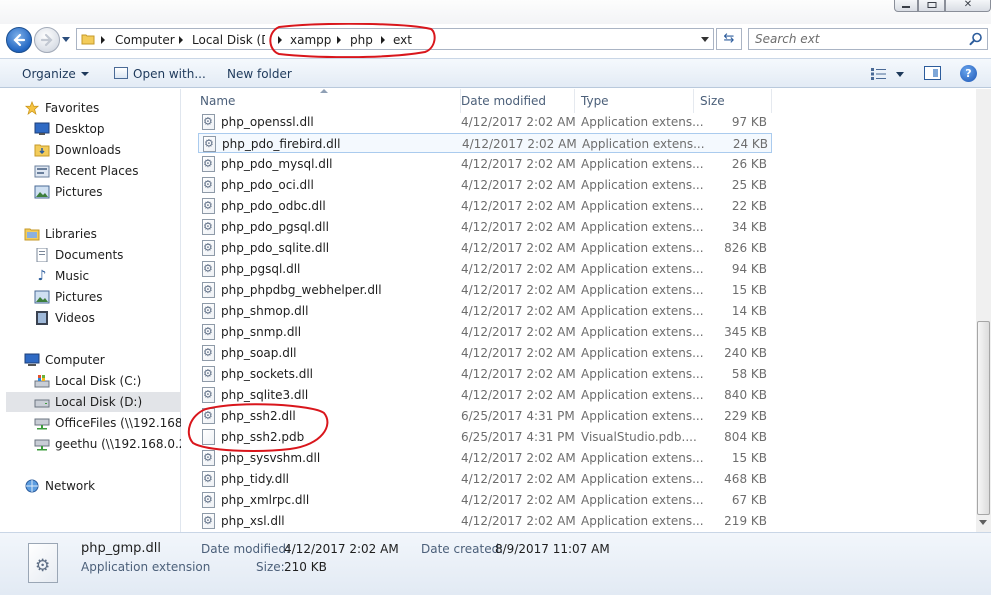  What do you see at coordinates (107, 150) in the screenshot?
I see `sidebar-item-downloads: Downloads` at bounding box center [107, 150].